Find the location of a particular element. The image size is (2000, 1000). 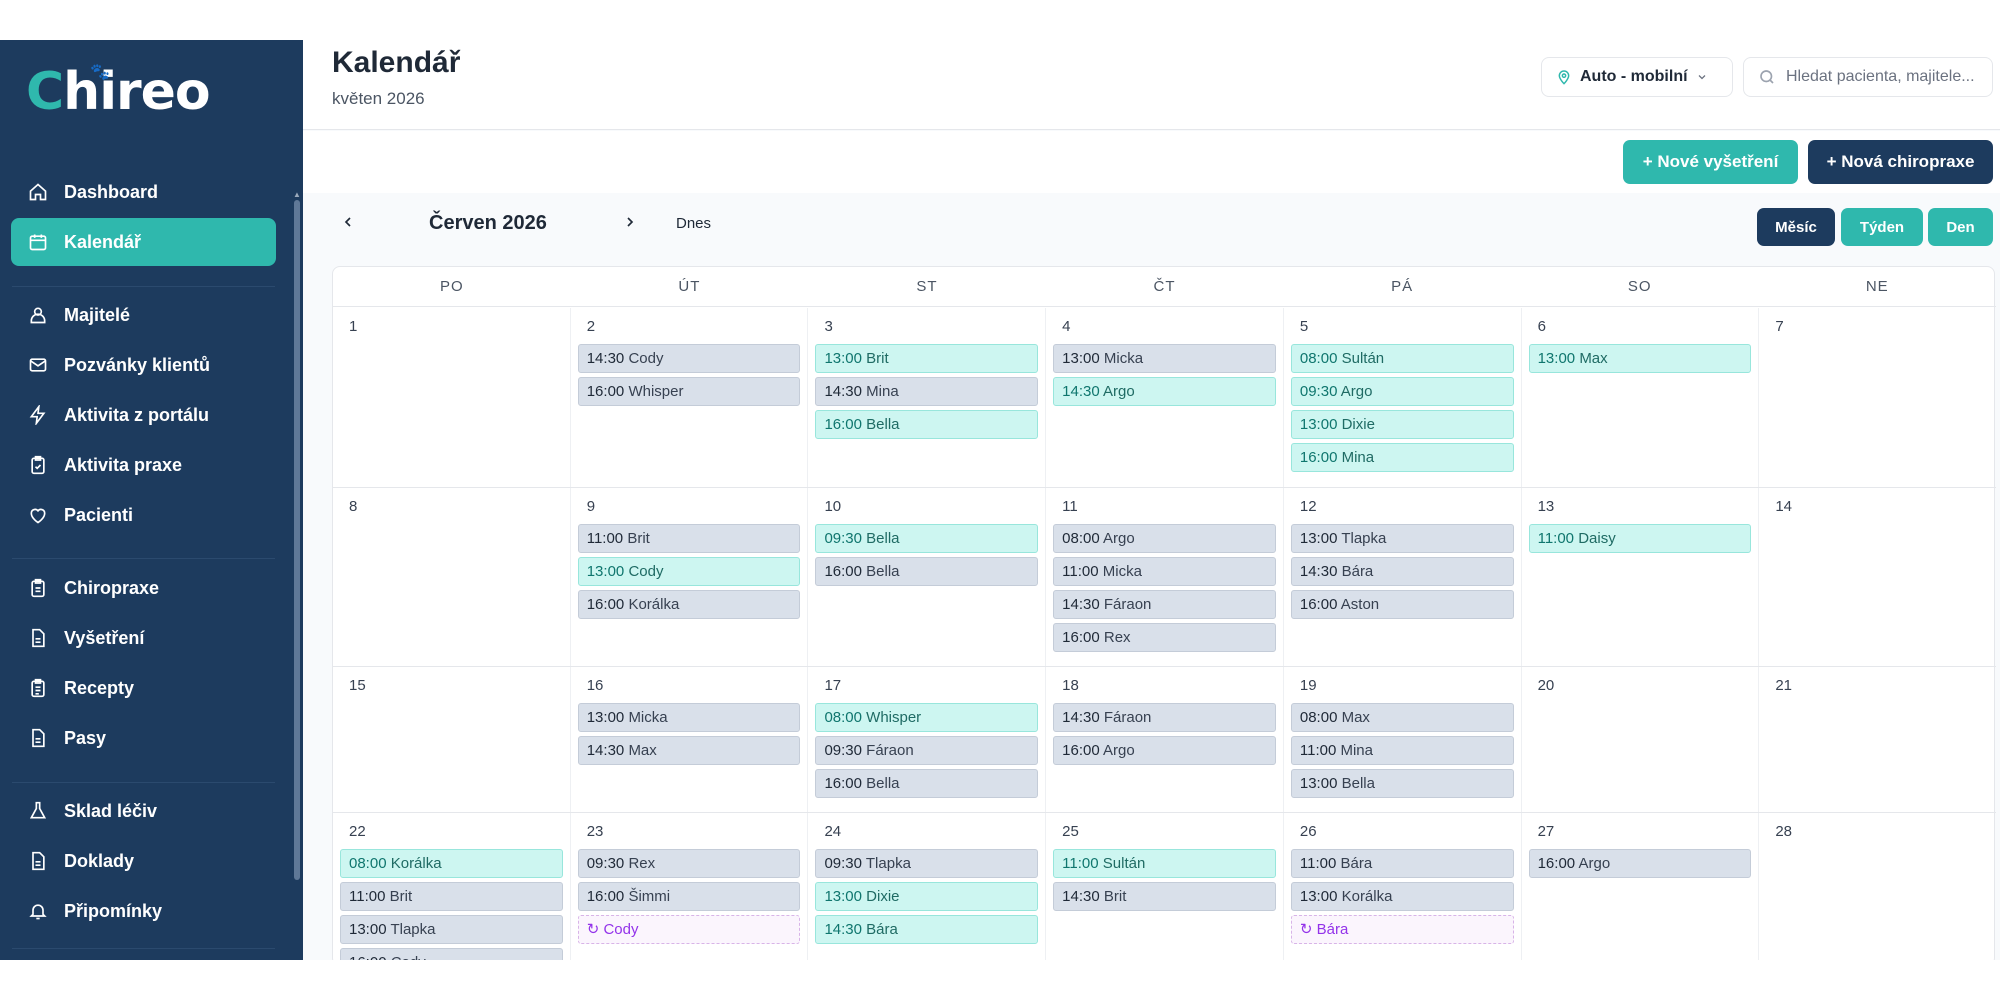

calendar-day-cell: 1 is located at coordinates (452, 397).